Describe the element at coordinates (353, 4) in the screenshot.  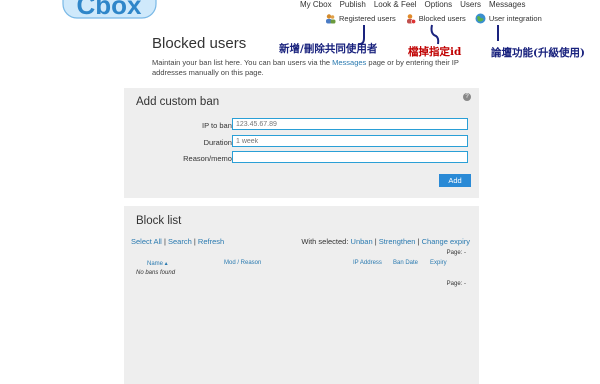
I see `nav-publish: Publish` at that location.